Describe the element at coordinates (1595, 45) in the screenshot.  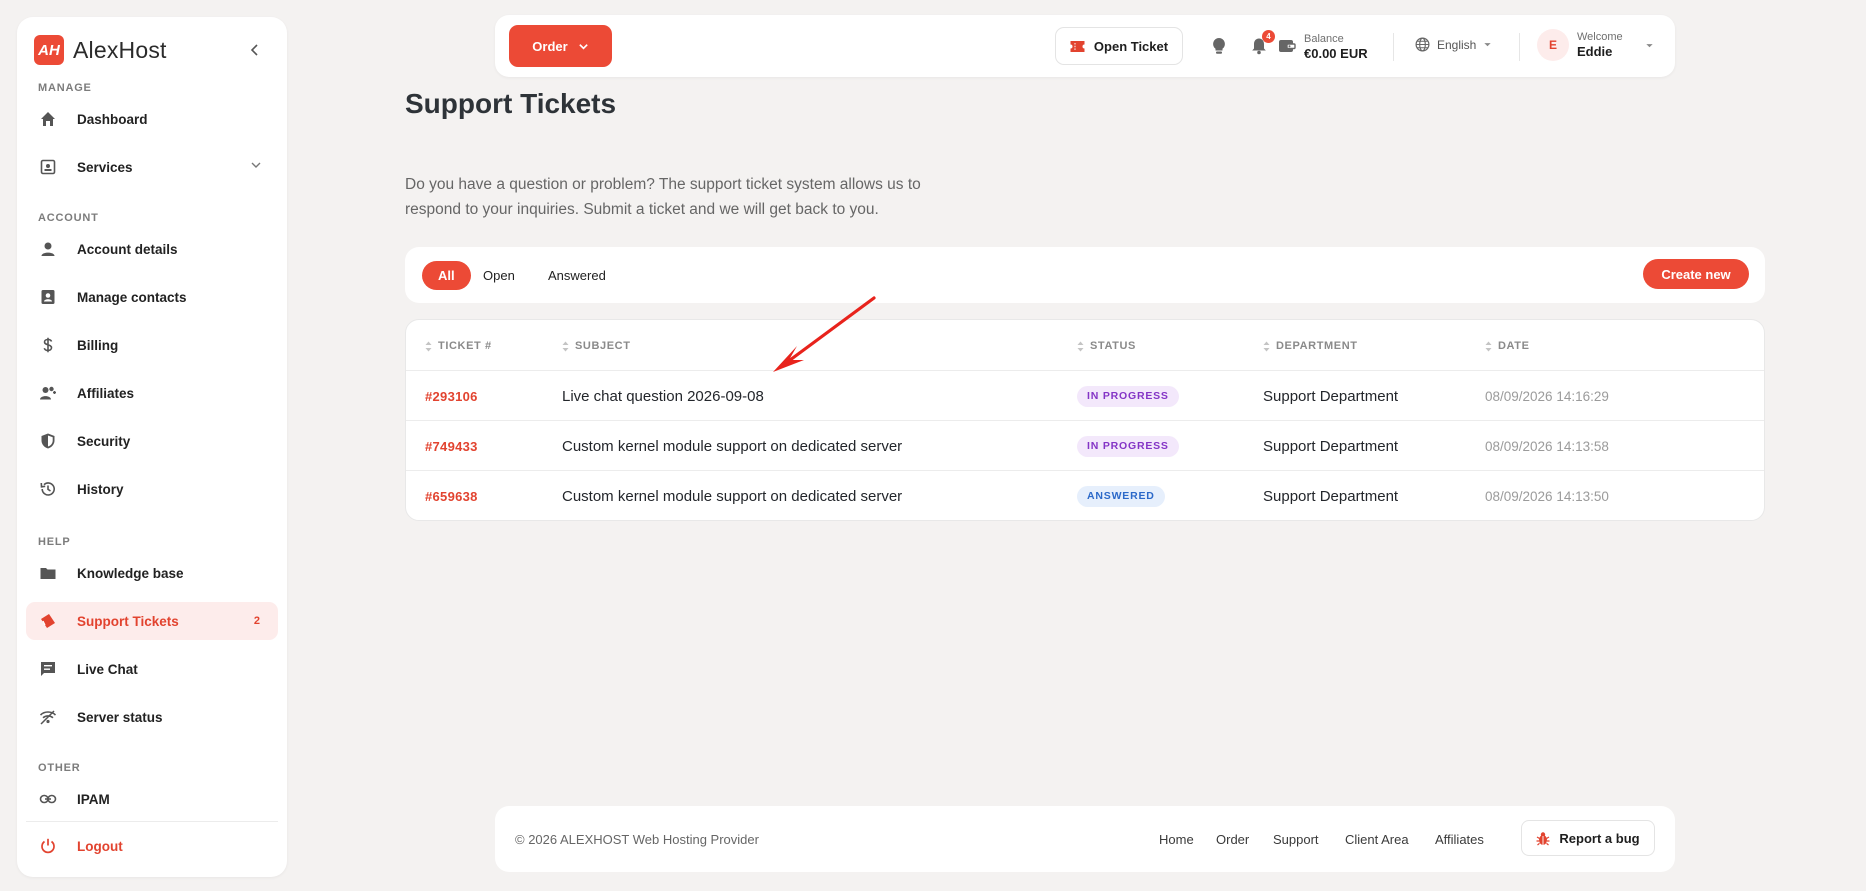
I see `user-menu: E Welcome Eddie` at that location.